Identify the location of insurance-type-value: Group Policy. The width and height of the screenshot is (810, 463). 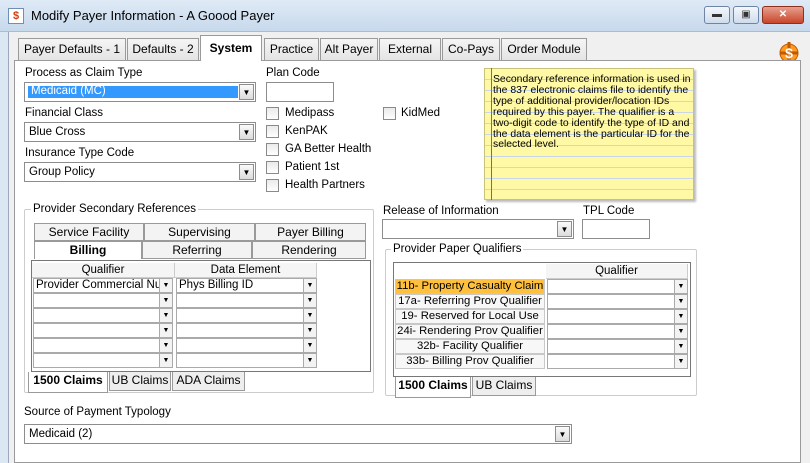
(62, 172).